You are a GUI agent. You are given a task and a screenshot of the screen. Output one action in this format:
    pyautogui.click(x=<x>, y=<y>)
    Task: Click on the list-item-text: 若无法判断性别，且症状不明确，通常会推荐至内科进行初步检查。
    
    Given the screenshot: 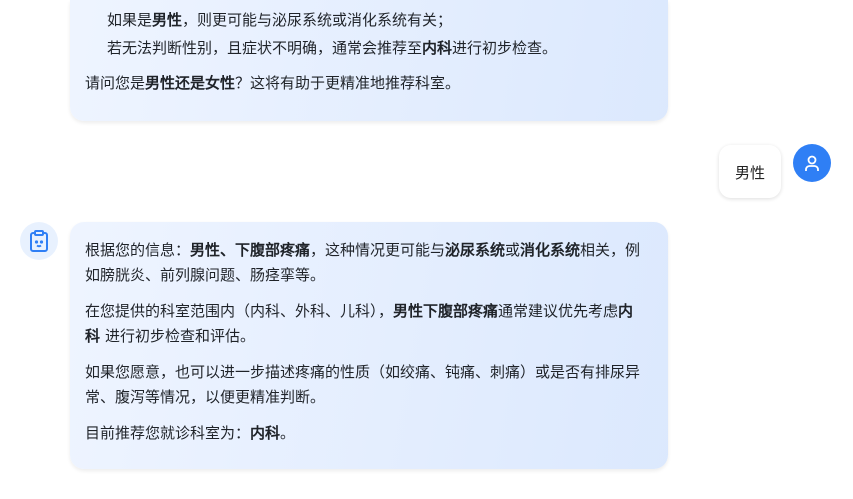 What is the action you would take?
    pyautogui.click(x=332, y=48)
    